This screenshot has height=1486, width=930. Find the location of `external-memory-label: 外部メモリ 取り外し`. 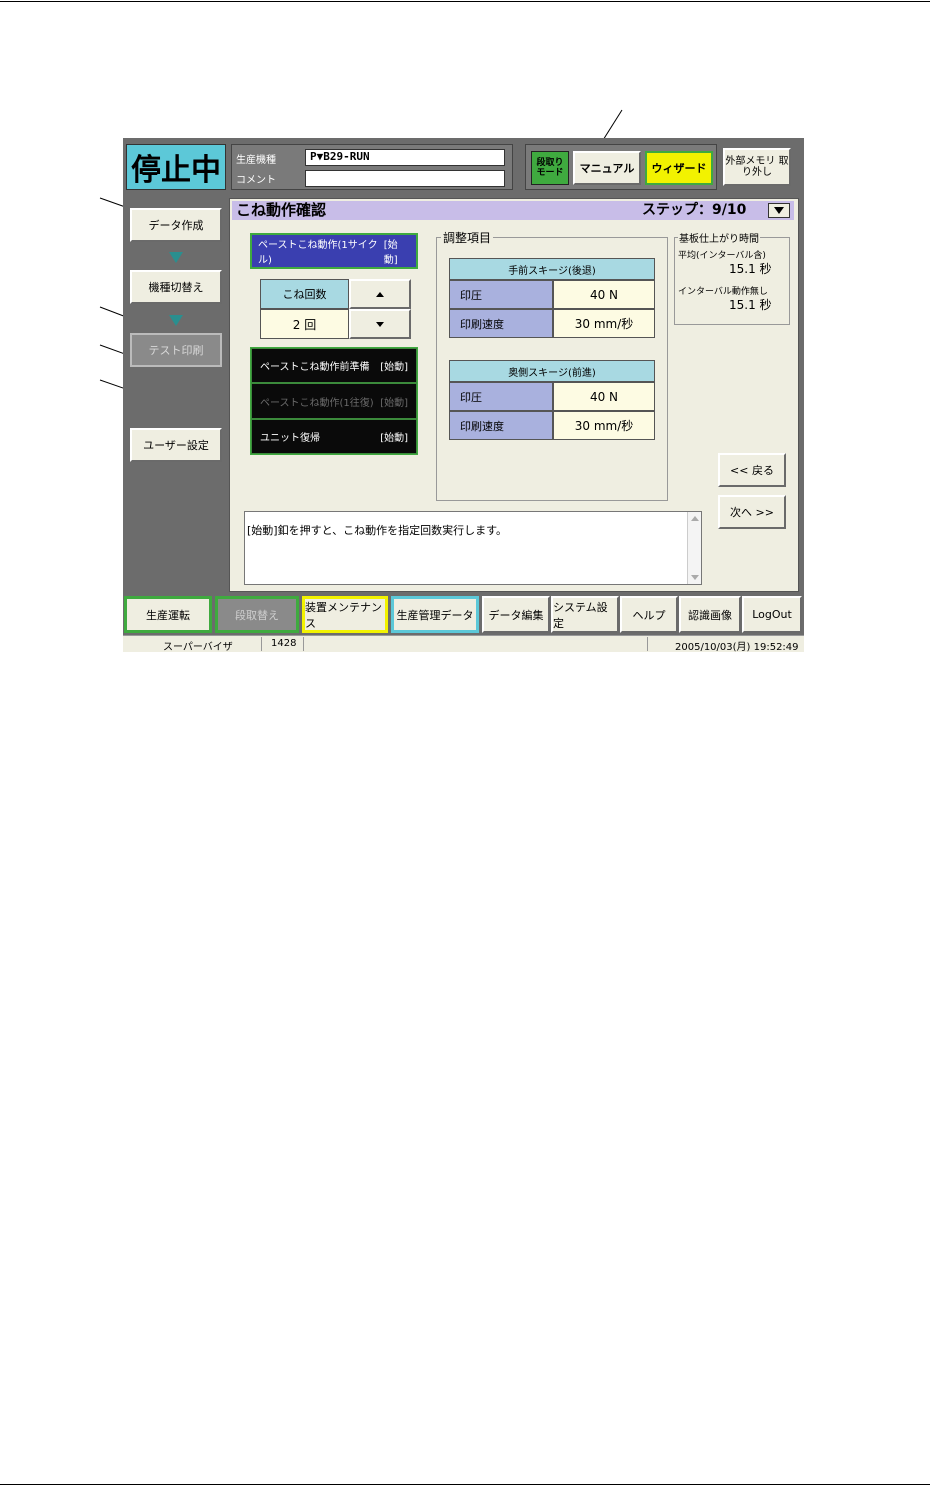

external-memory-label: 外部メモリ 取り外し is located at coordinates (757, 167).